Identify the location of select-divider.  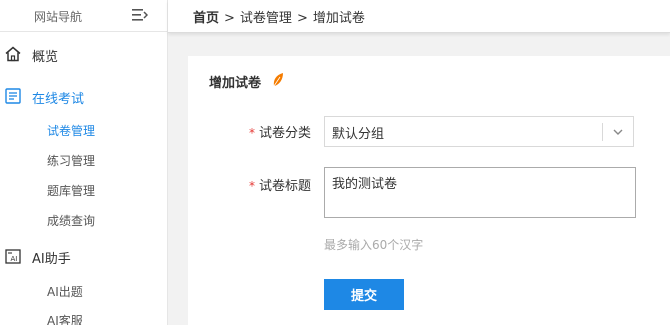
(602, 132).